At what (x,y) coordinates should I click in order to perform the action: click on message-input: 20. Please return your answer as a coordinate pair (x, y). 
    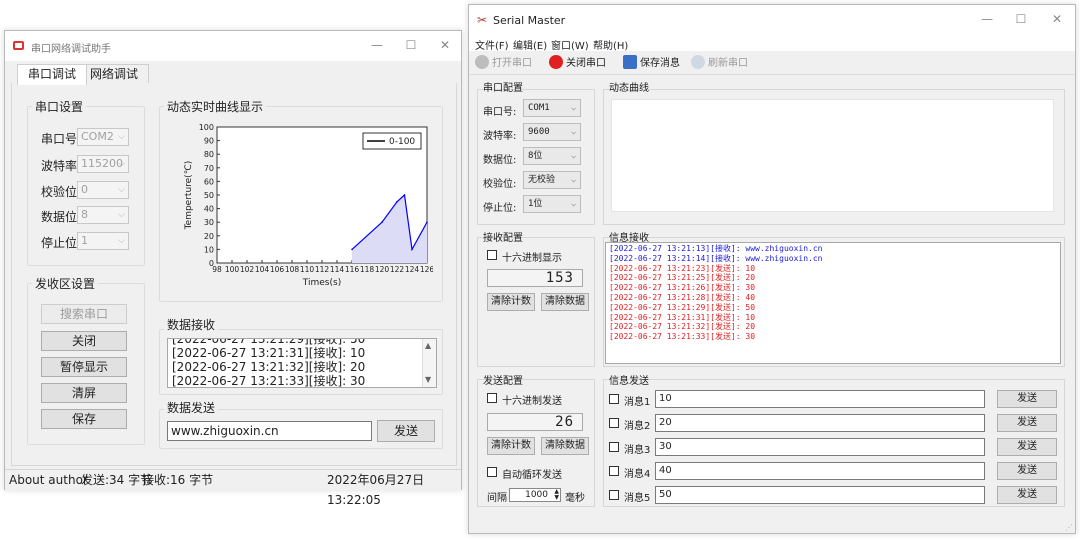
    Looking at the image, I should click on (820, 423).